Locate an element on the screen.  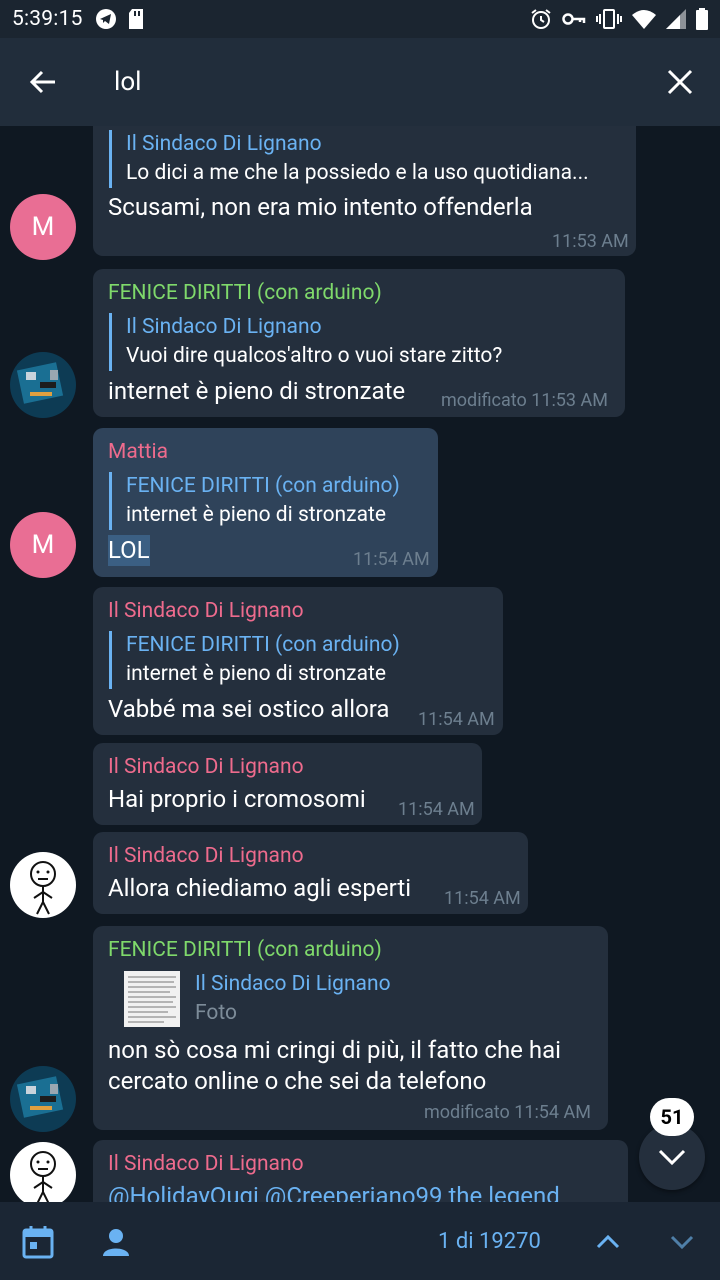
alarm-icon is located at coordinates (541, 19).